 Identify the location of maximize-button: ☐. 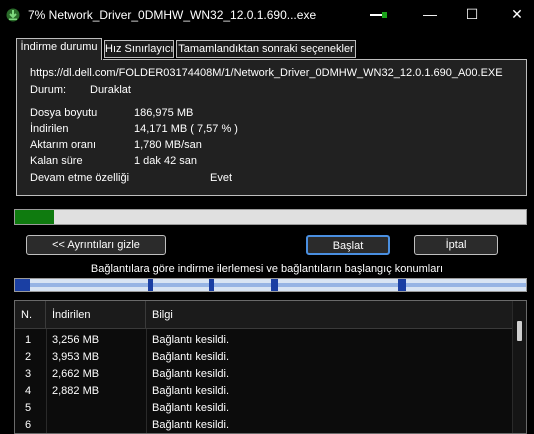
(472, 14).